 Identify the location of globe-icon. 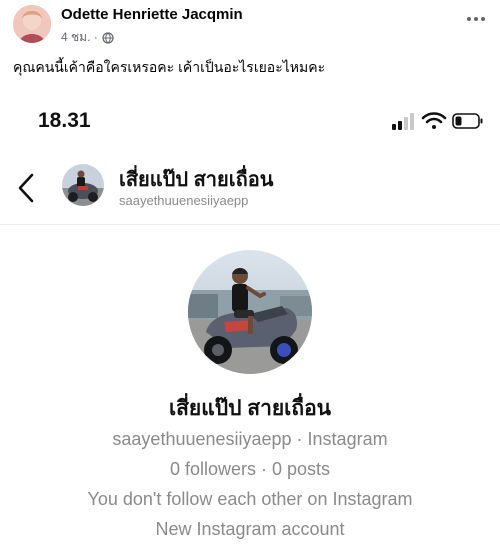
(108, 37).